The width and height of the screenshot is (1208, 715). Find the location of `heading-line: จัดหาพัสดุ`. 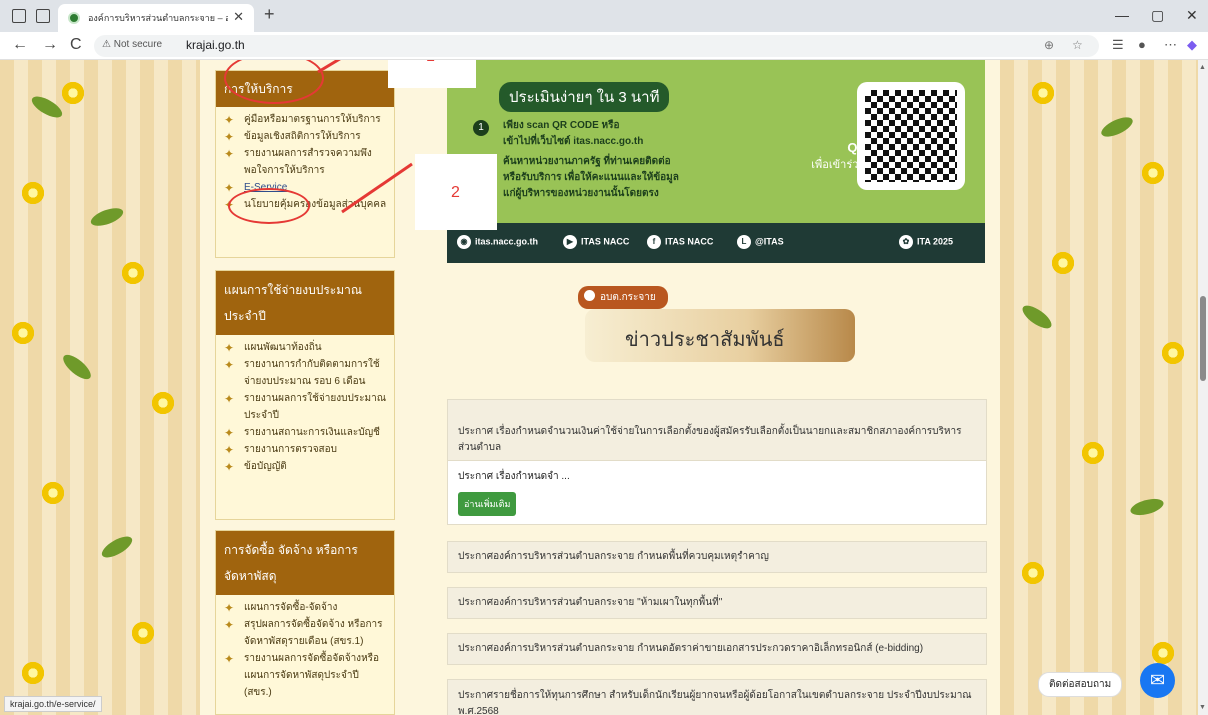

heading-line: จัดหาพัสดุ is located at coordinates (250, 576).